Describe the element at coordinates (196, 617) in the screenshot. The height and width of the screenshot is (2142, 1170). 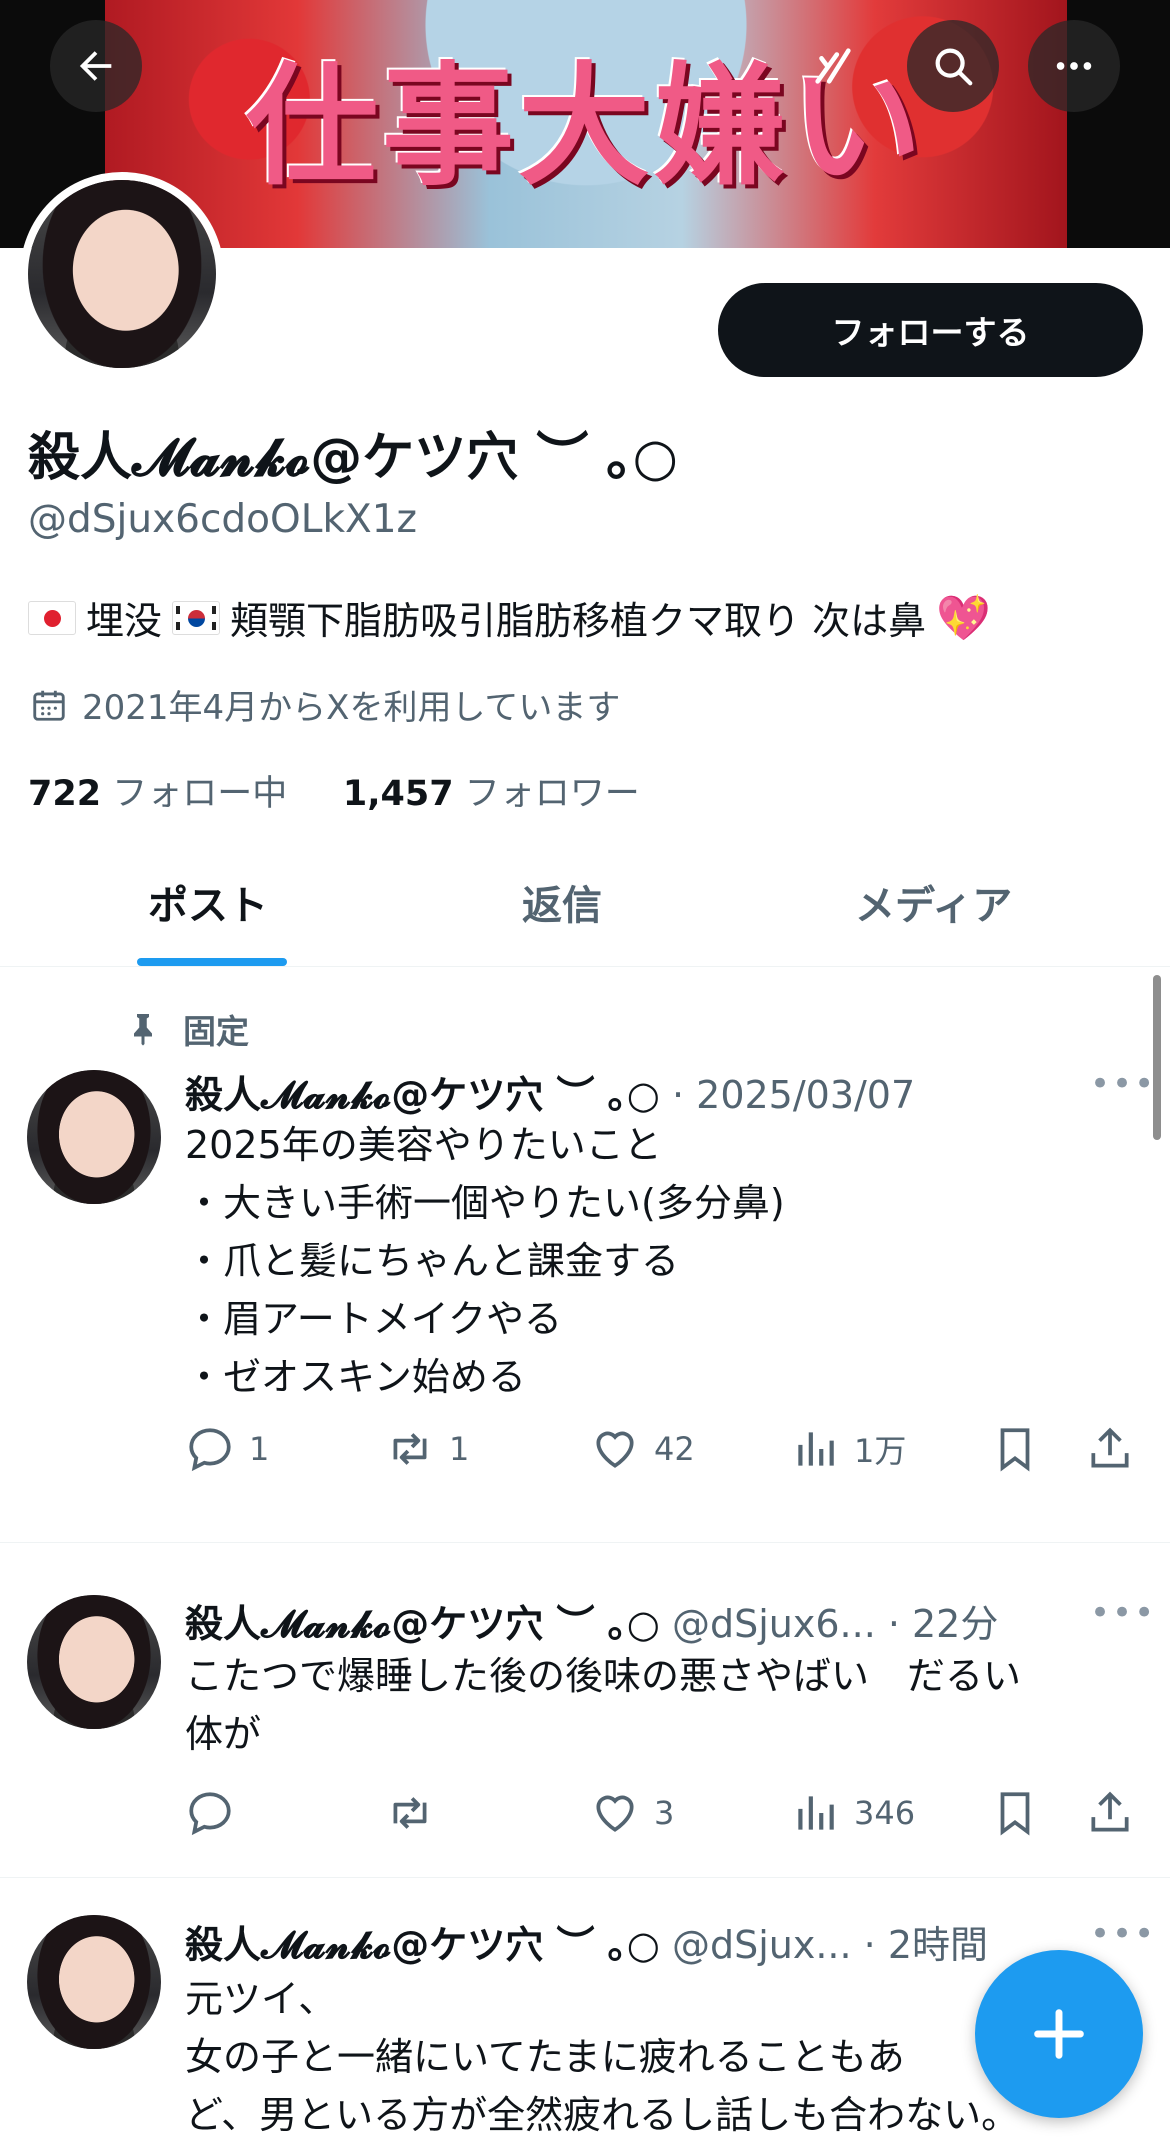
I see `korea-flag-icon` at that location.